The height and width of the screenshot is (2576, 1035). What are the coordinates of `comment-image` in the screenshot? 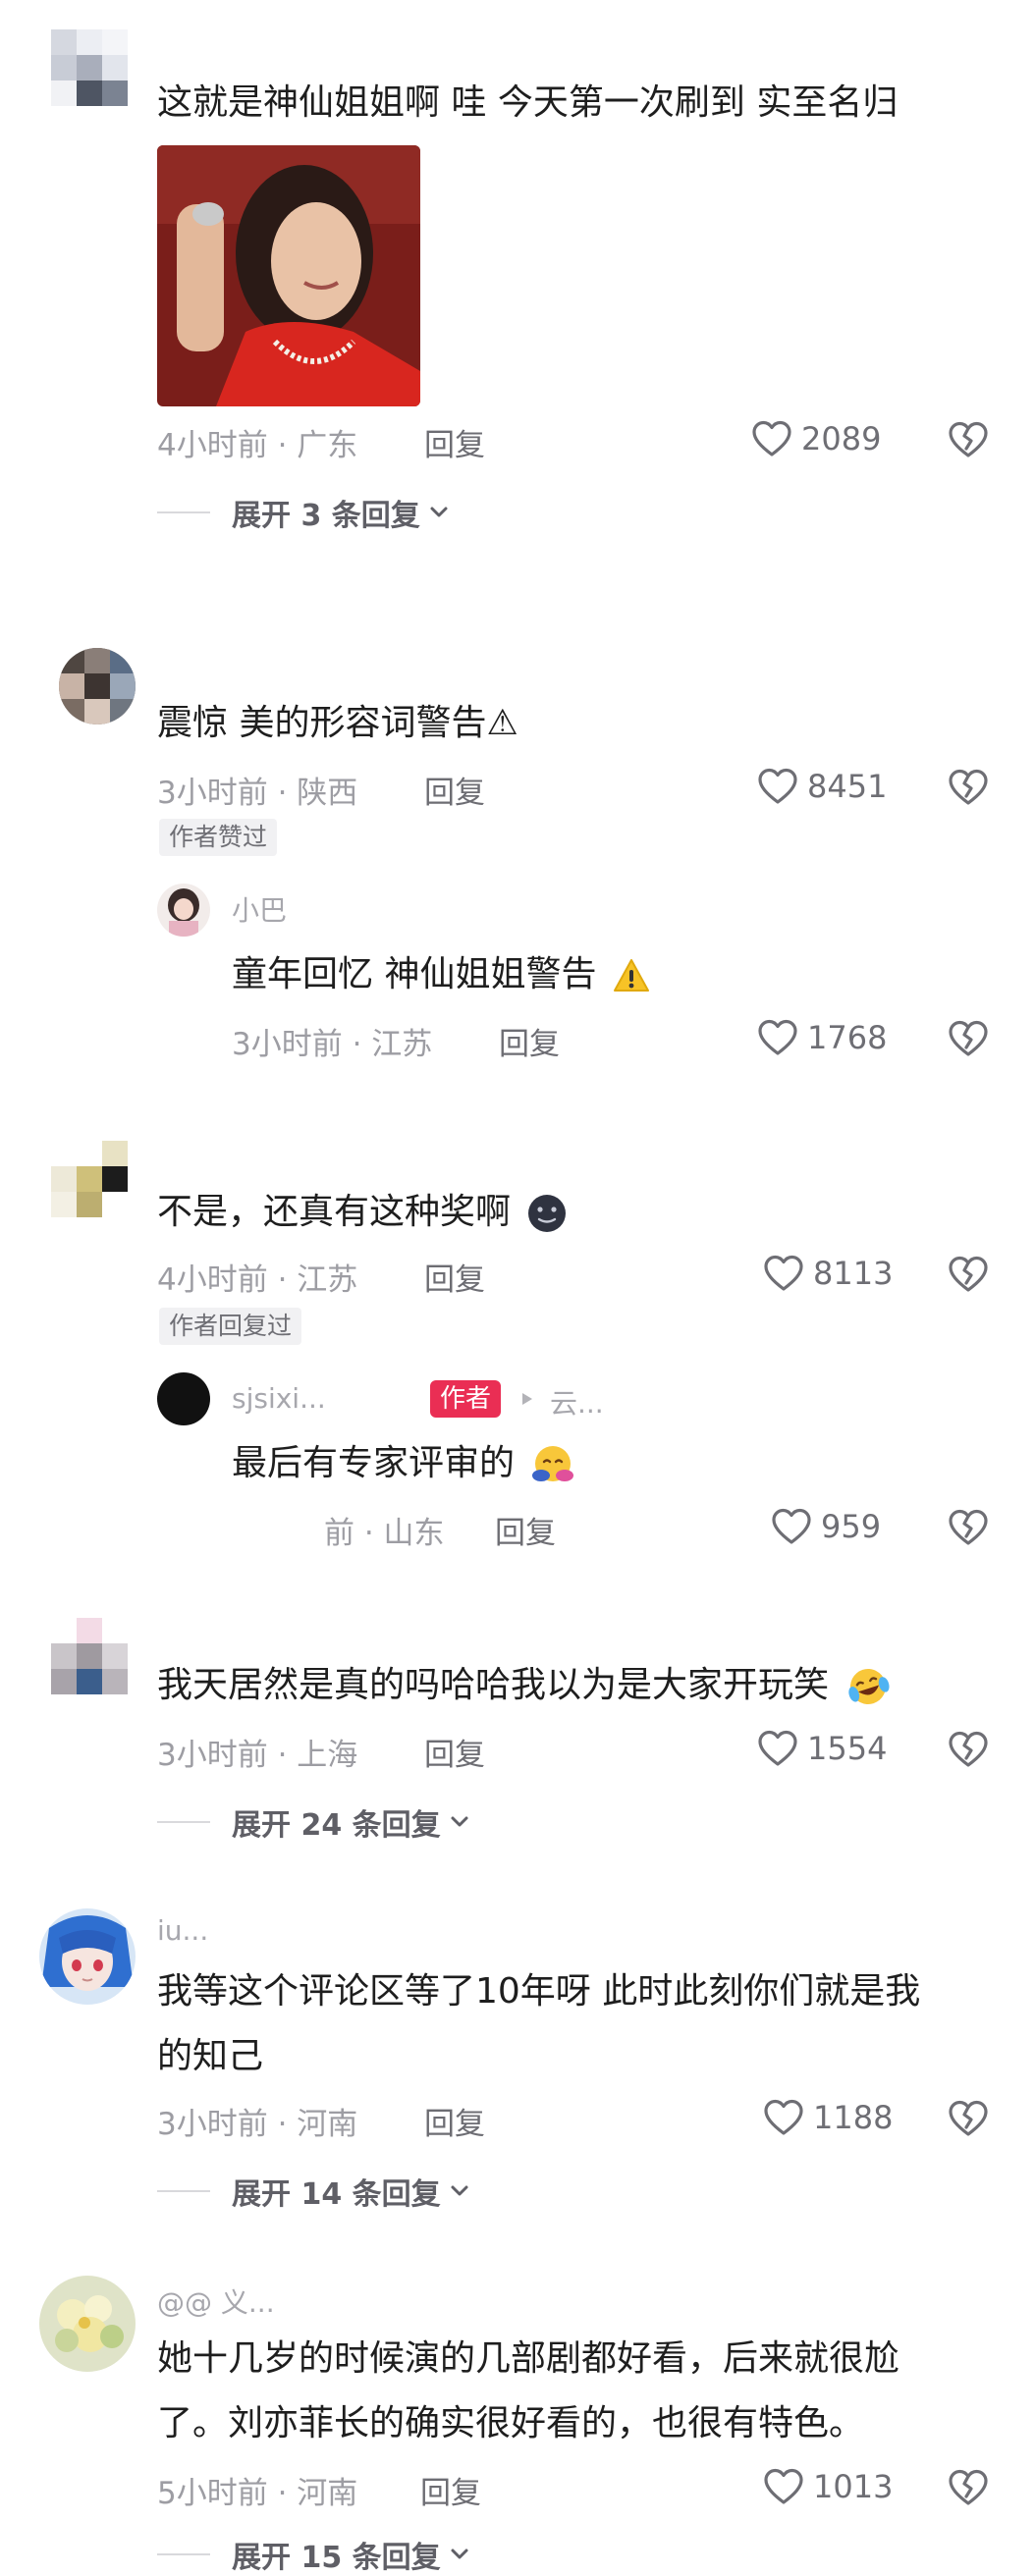 It's located at (288, 275).